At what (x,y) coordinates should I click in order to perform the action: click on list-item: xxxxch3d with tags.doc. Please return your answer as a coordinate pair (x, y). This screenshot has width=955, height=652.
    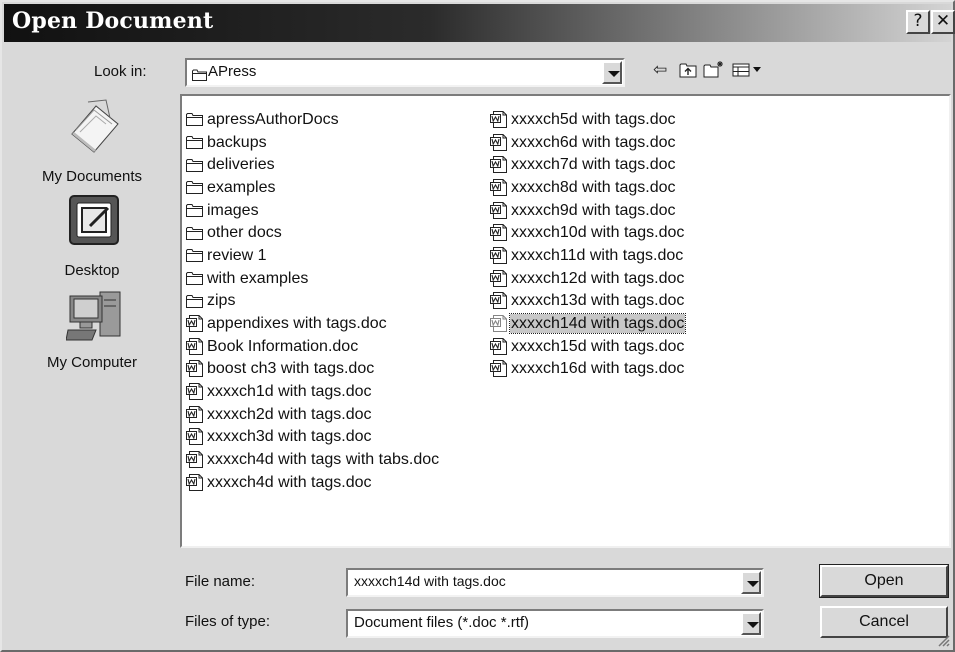
    Looking at the image, I should click on (312, 437).